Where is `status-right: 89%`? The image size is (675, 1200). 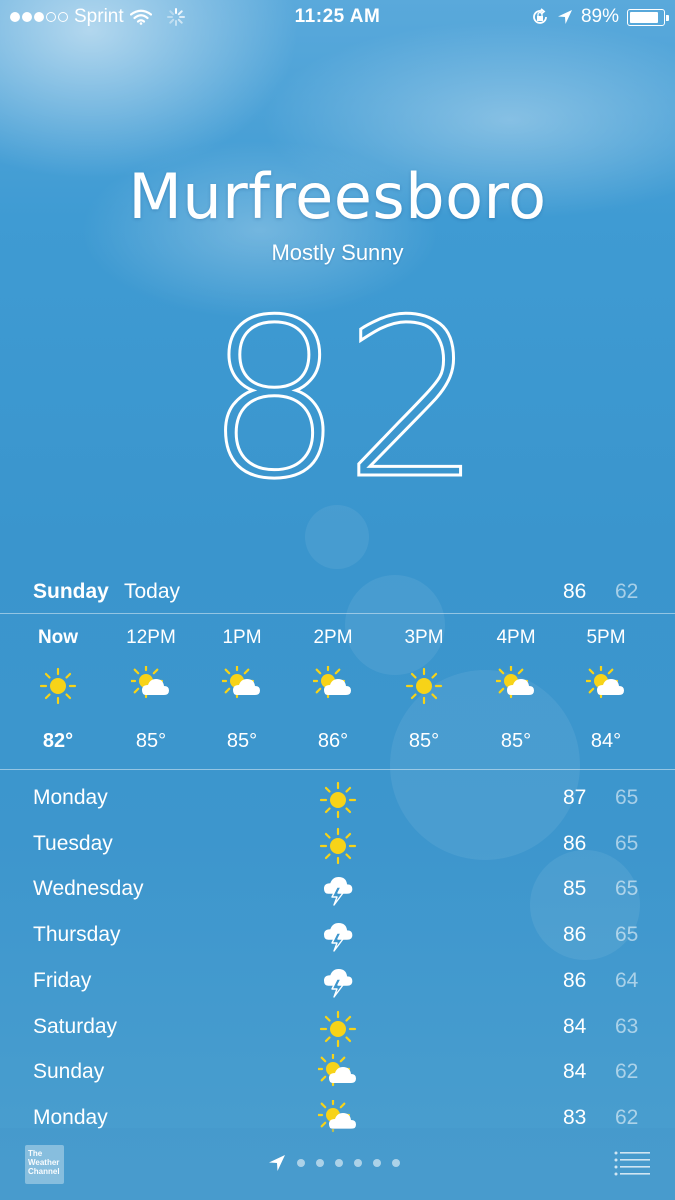 status-right: 89% is located at coordinates (600, 17).